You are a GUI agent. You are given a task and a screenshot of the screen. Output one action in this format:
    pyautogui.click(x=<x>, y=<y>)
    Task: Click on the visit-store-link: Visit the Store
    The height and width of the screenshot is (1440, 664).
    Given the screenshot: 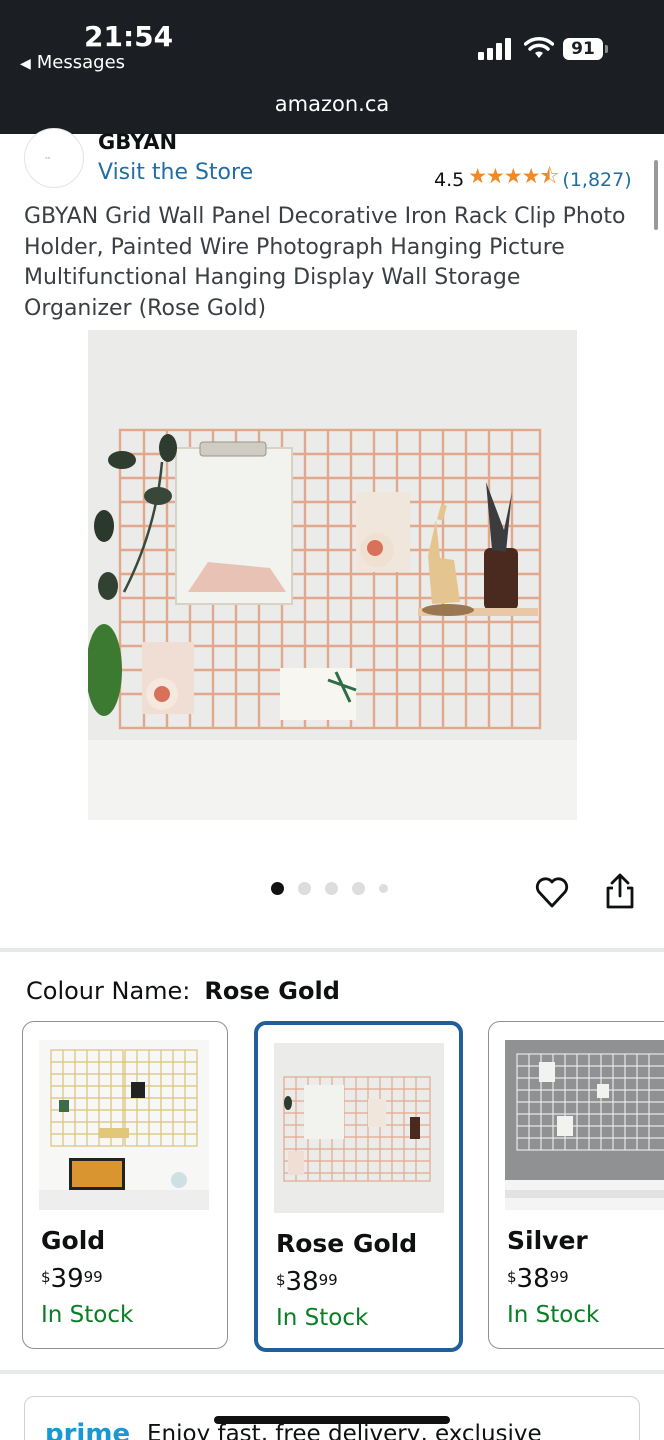 What is the action you would take?
    pyautogui.click(x=175, y=172)
    